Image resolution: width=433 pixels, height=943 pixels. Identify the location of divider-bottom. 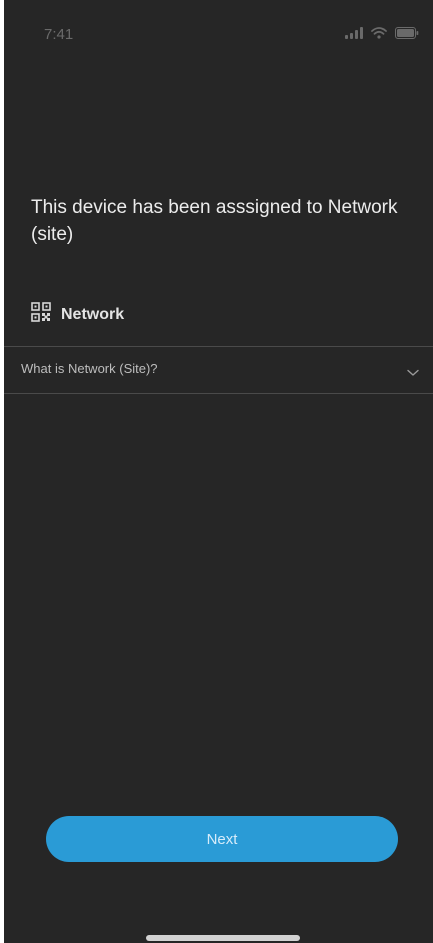
(218, 393).